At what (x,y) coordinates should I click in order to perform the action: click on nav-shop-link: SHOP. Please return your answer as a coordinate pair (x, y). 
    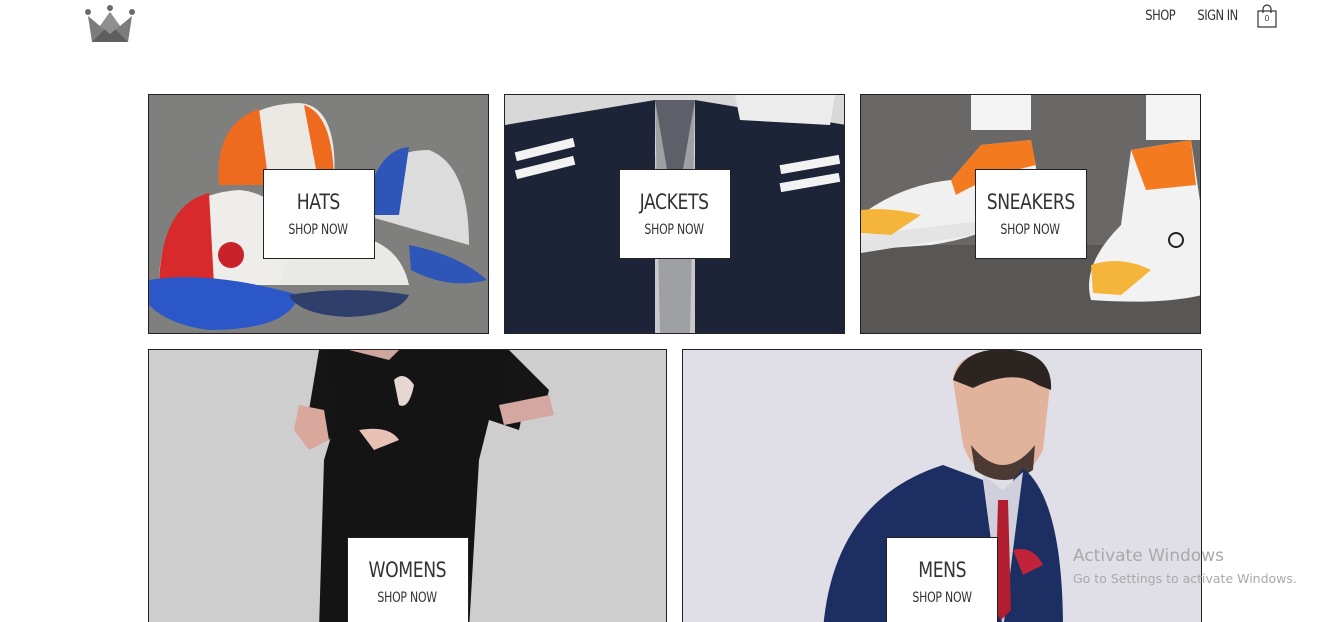
    Looking at the image, I should click on (1161, 16).